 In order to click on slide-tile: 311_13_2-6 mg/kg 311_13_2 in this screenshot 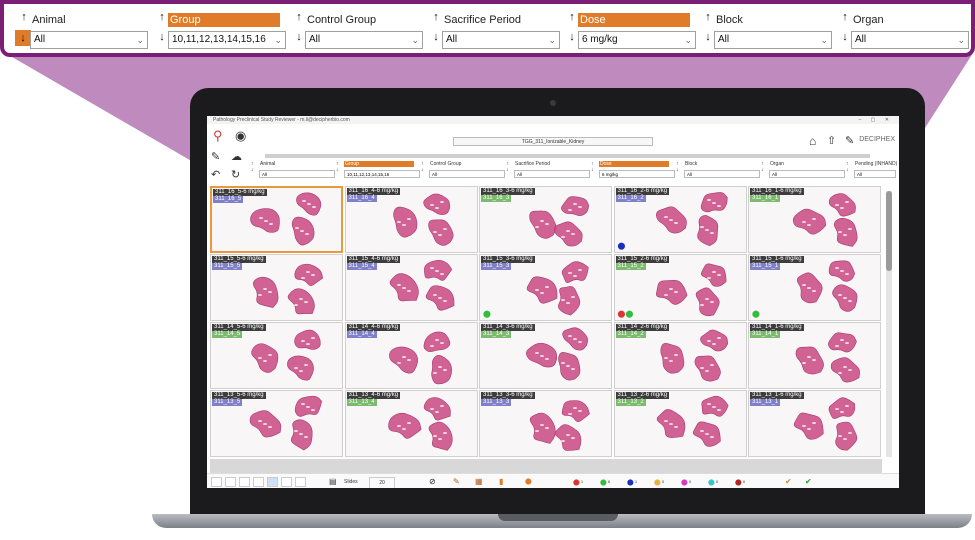, I will do `click(680, 423)`.